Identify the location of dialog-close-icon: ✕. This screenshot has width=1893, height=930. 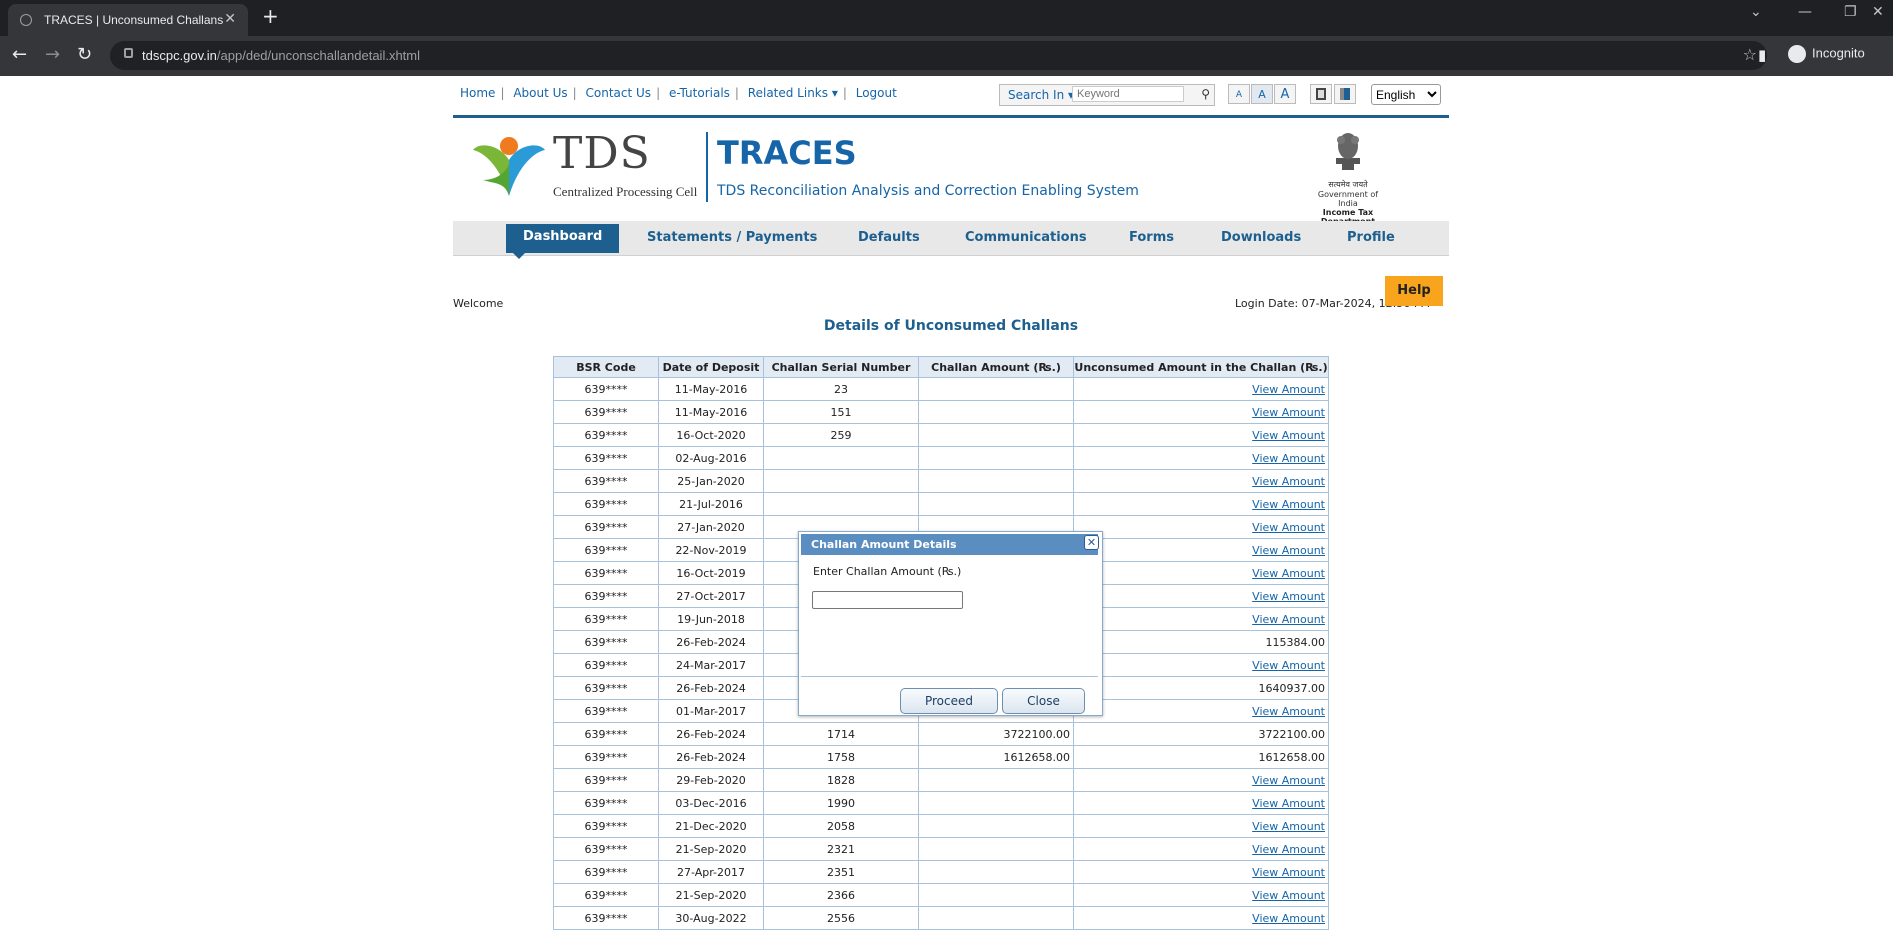
(1091, 542).